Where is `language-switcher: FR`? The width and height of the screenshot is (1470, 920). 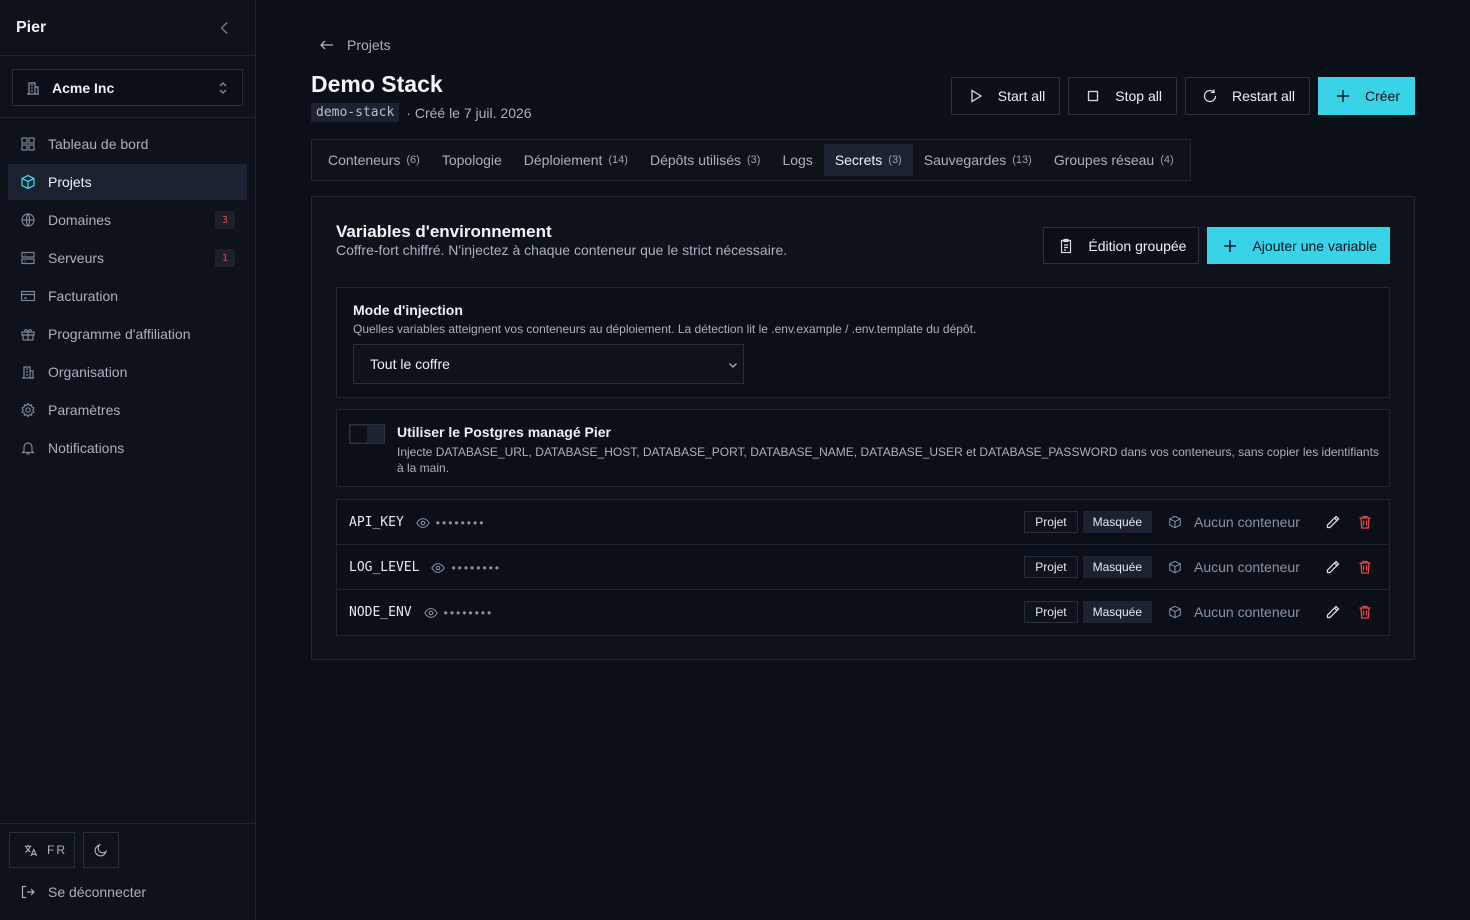 language-switcher: FR is located at coordinates (42, 850).